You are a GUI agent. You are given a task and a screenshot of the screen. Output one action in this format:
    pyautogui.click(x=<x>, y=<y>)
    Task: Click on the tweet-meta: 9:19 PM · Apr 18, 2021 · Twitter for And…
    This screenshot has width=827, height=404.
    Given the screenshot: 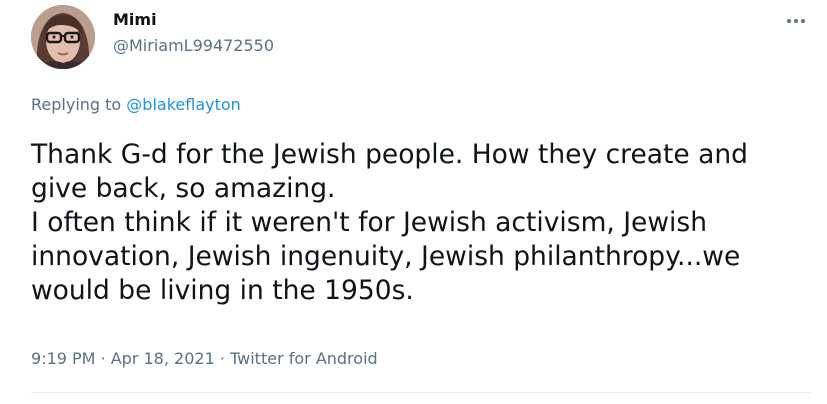 What is the action you would take?
    pyautogui.click(x=204, y=358)
    